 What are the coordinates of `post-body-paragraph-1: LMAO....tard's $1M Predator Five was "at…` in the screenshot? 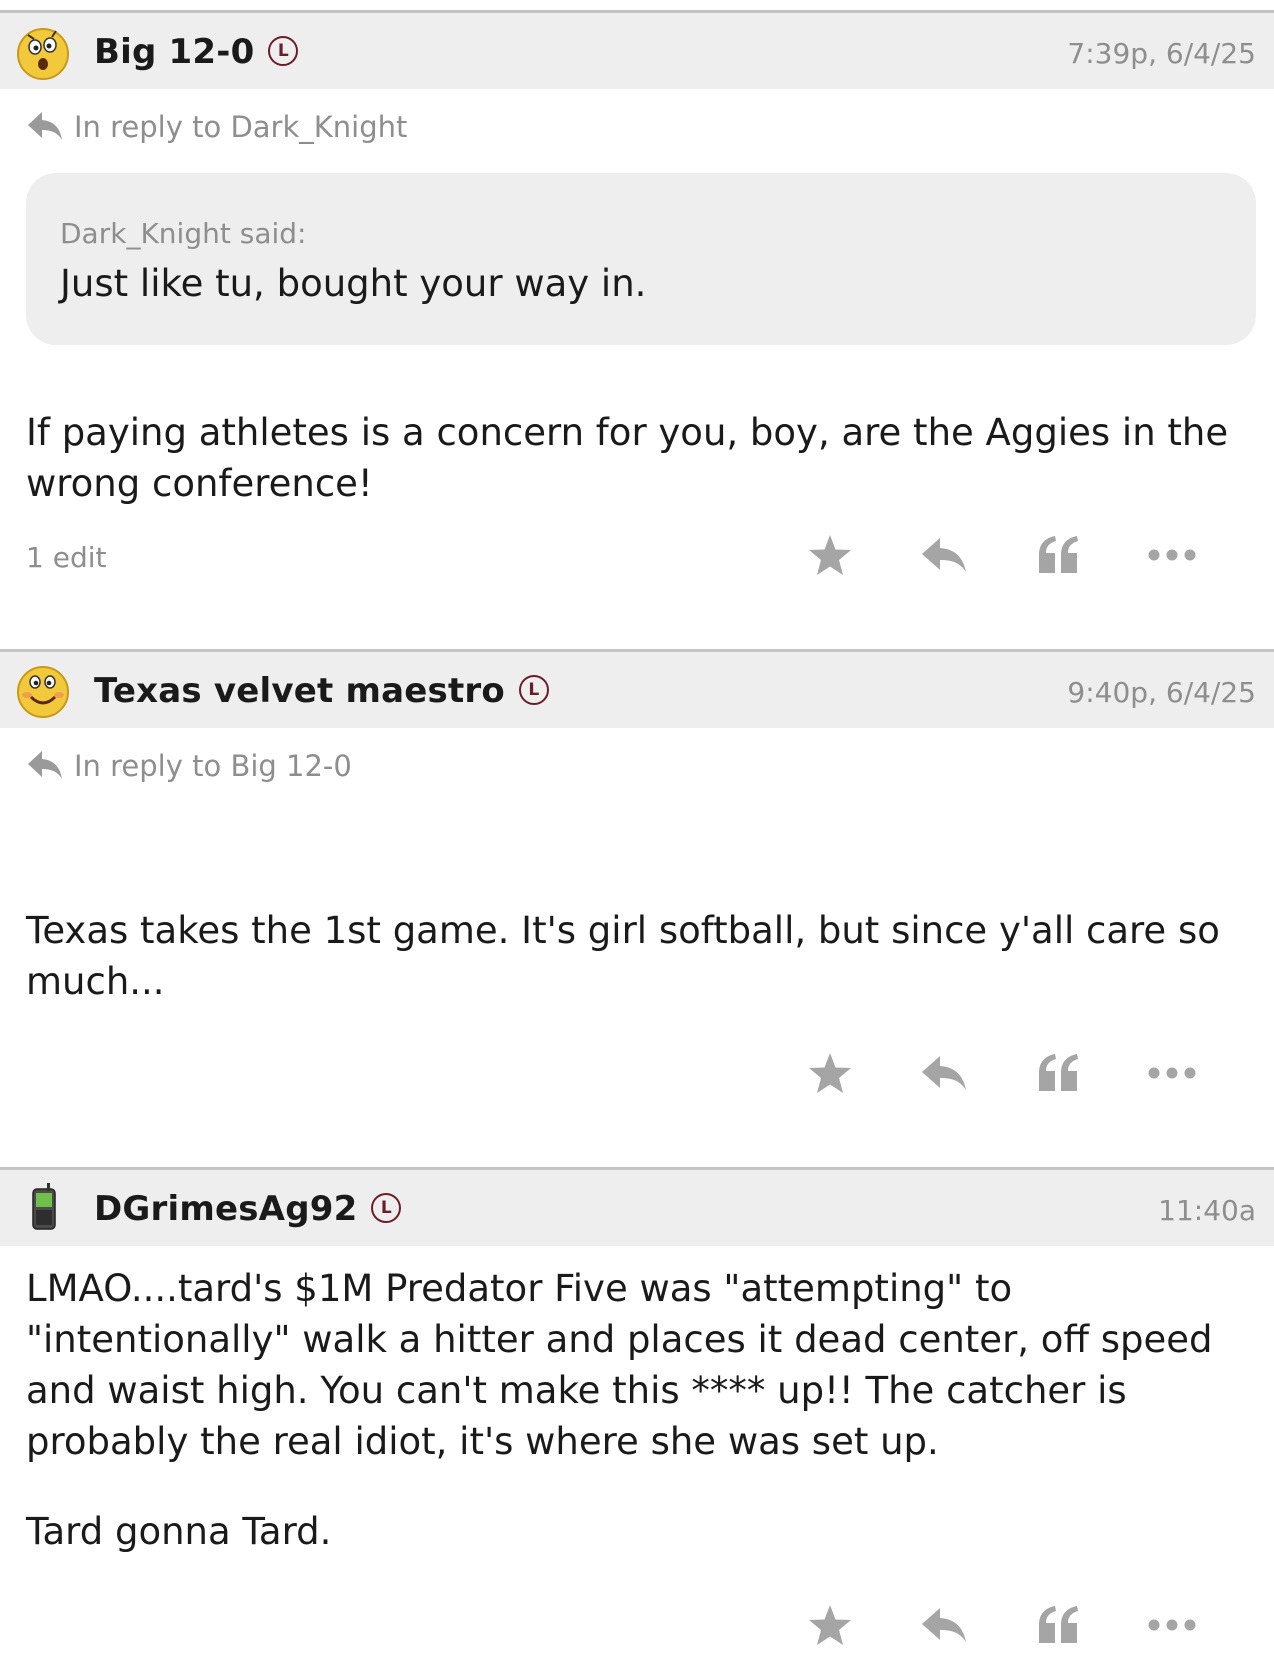 It's located at (619, 1365).